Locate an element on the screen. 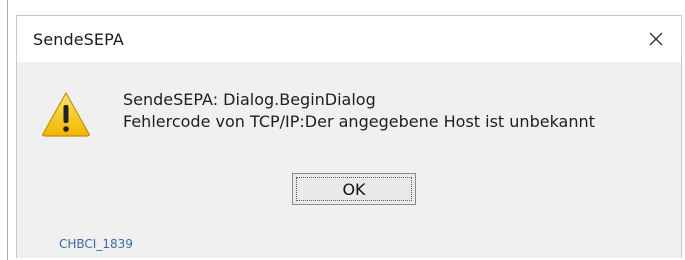 This screenshot has height=260, width=685. ok-button: OK is located at coordinates (354, 189).